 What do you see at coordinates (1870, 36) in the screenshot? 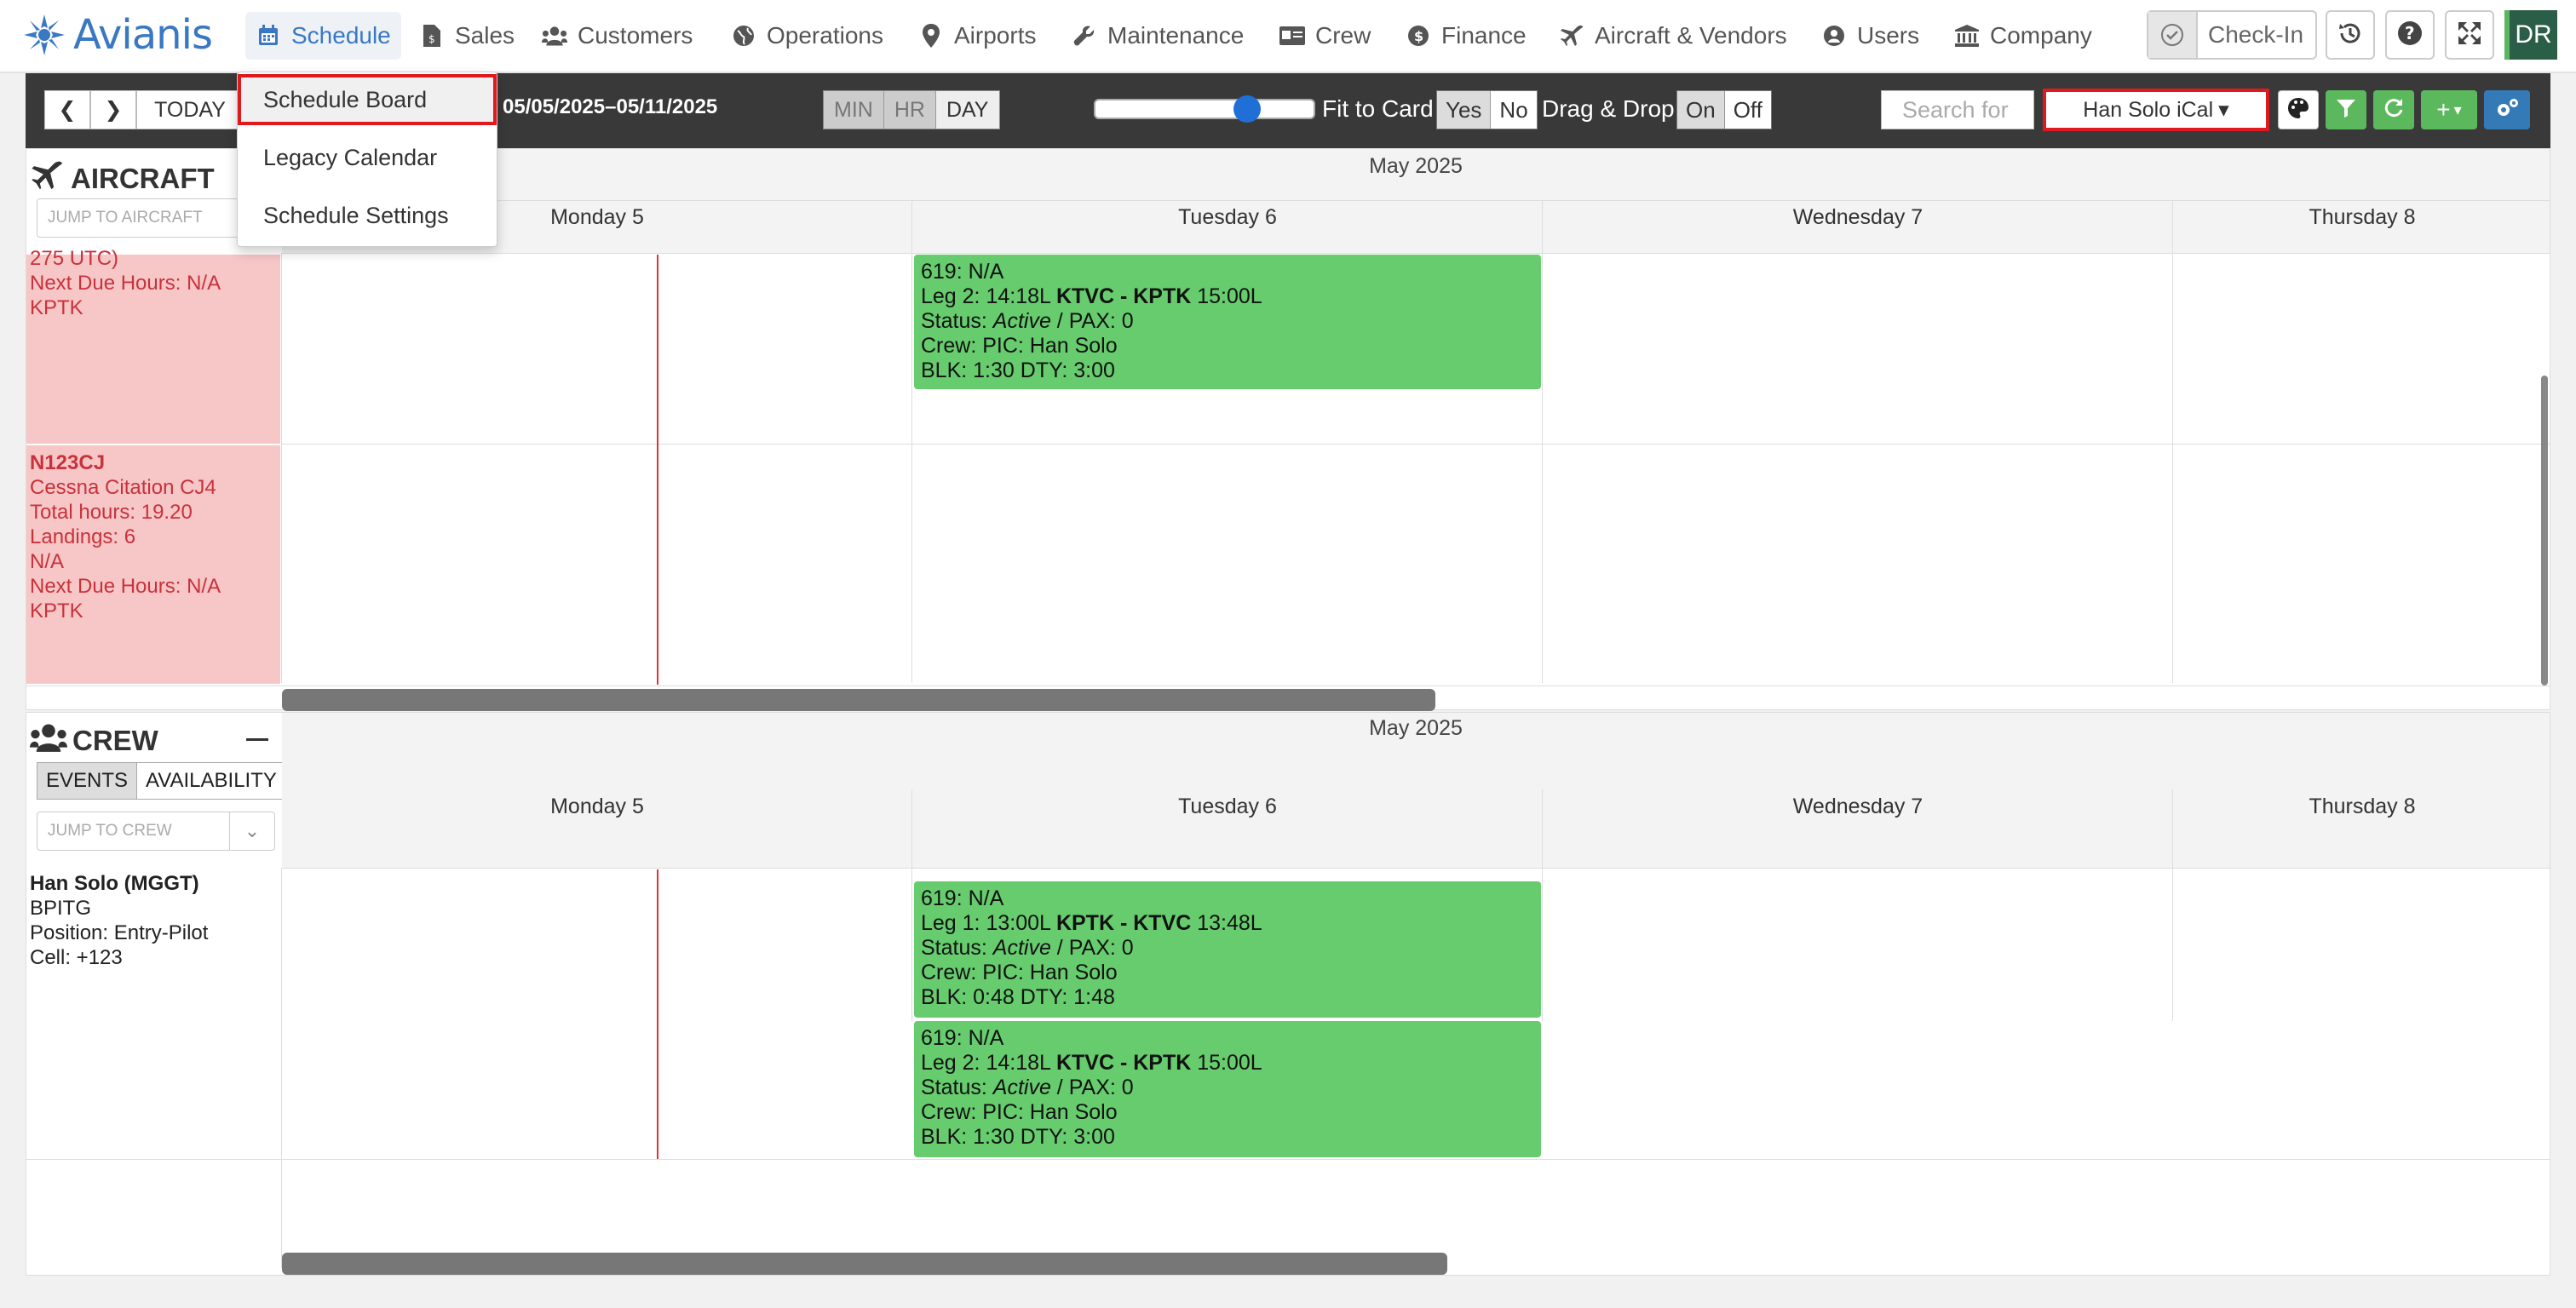
I see `nav-users: Users` at bounding box center [1870, 36].